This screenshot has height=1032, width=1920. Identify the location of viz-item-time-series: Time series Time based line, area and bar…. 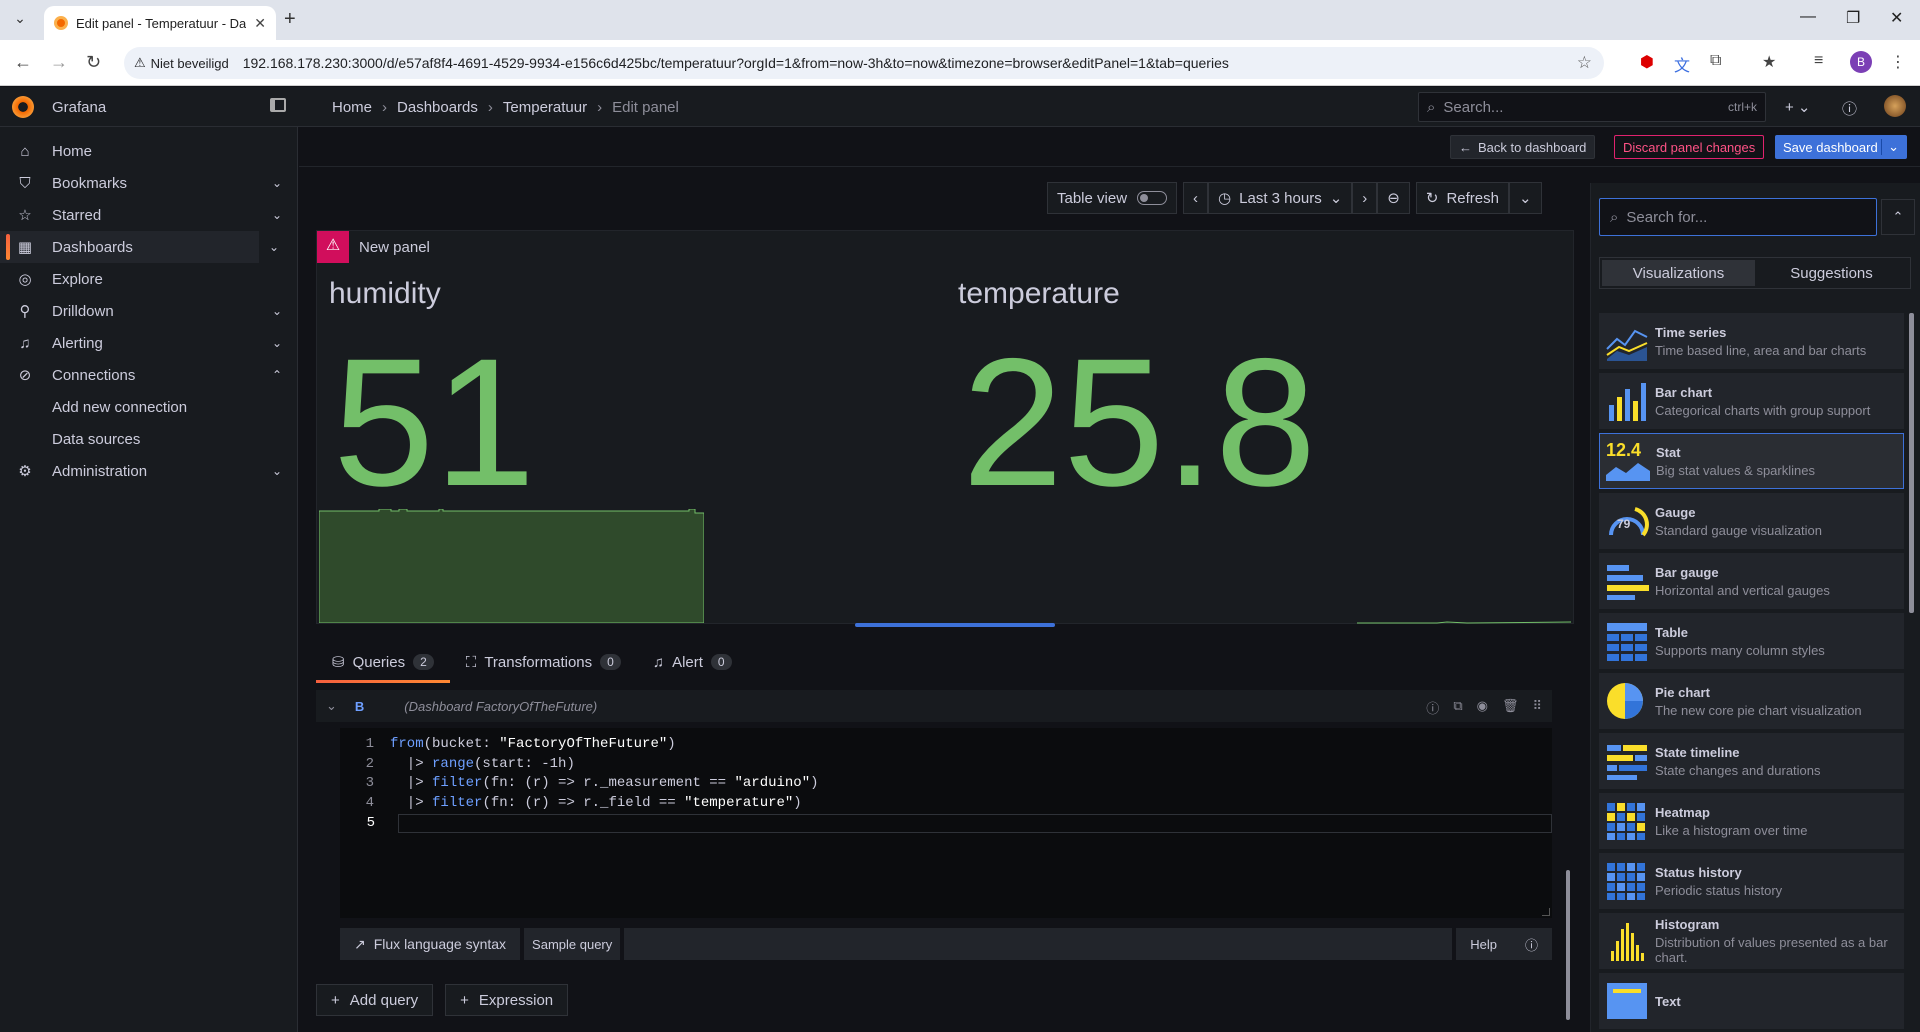
(1751, 341).